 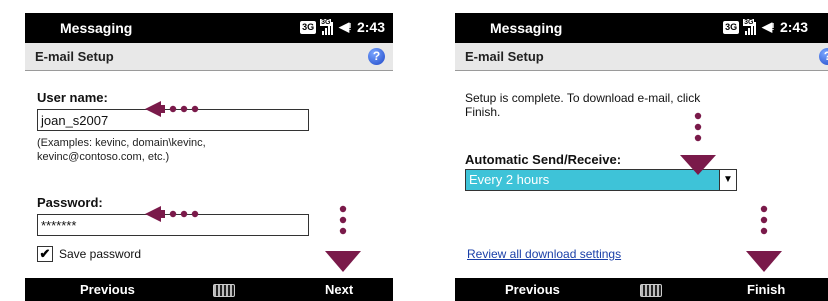 I want to click on arrow-to-finish, so click(x=764, y=261).